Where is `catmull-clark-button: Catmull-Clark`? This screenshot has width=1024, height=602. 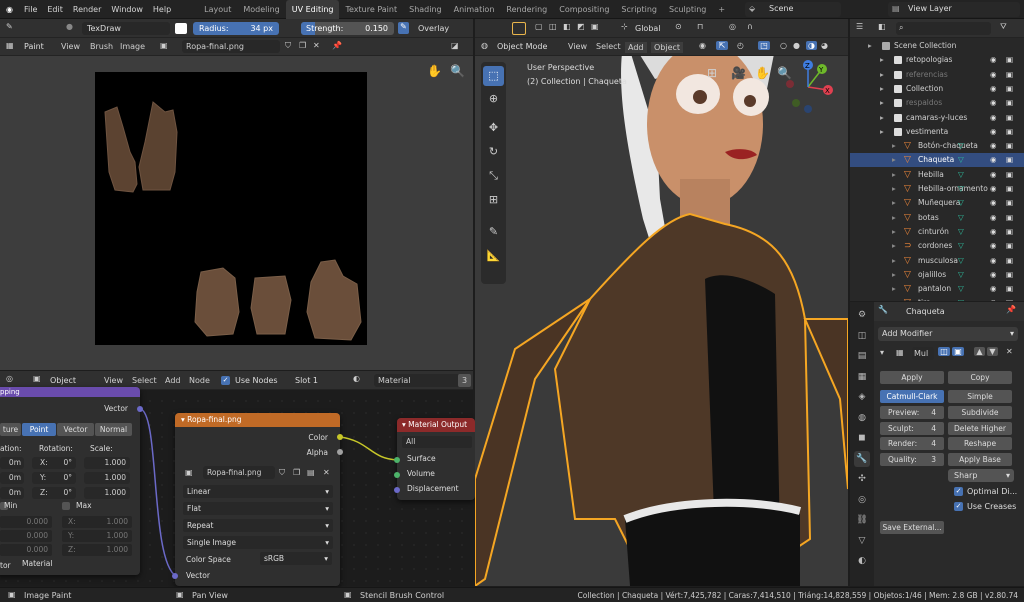
catmull-clark-button: Catmull-Clark is located at coordinates (912, 396).